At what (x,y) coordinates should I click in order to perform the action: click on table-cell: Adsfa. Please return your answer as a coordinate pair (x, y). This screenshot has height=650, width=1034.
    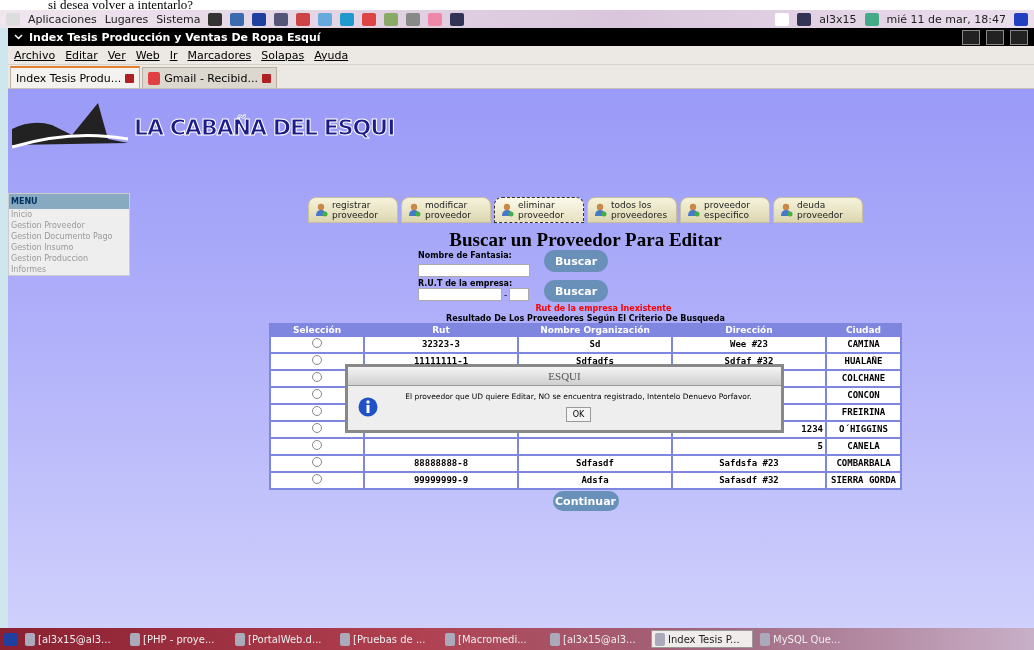
    Looking at the image, I should click on (595, 480).